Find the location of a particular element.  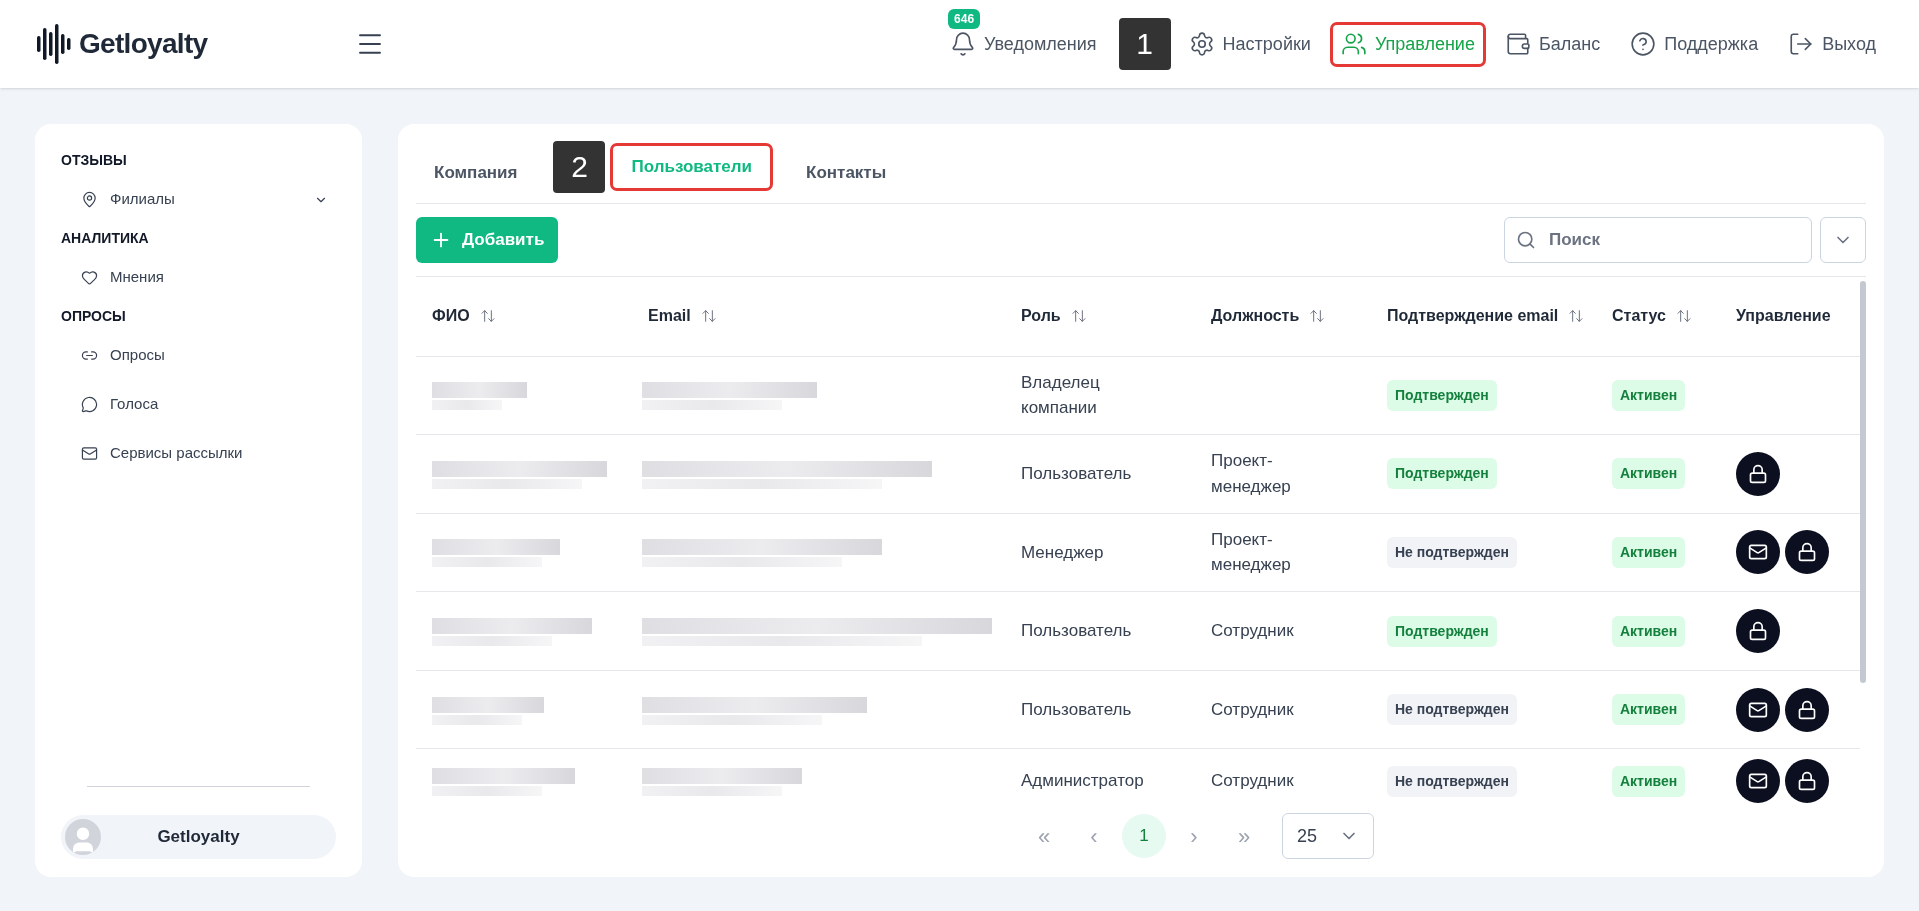

logo-icon is located at coordinates (53, 44).